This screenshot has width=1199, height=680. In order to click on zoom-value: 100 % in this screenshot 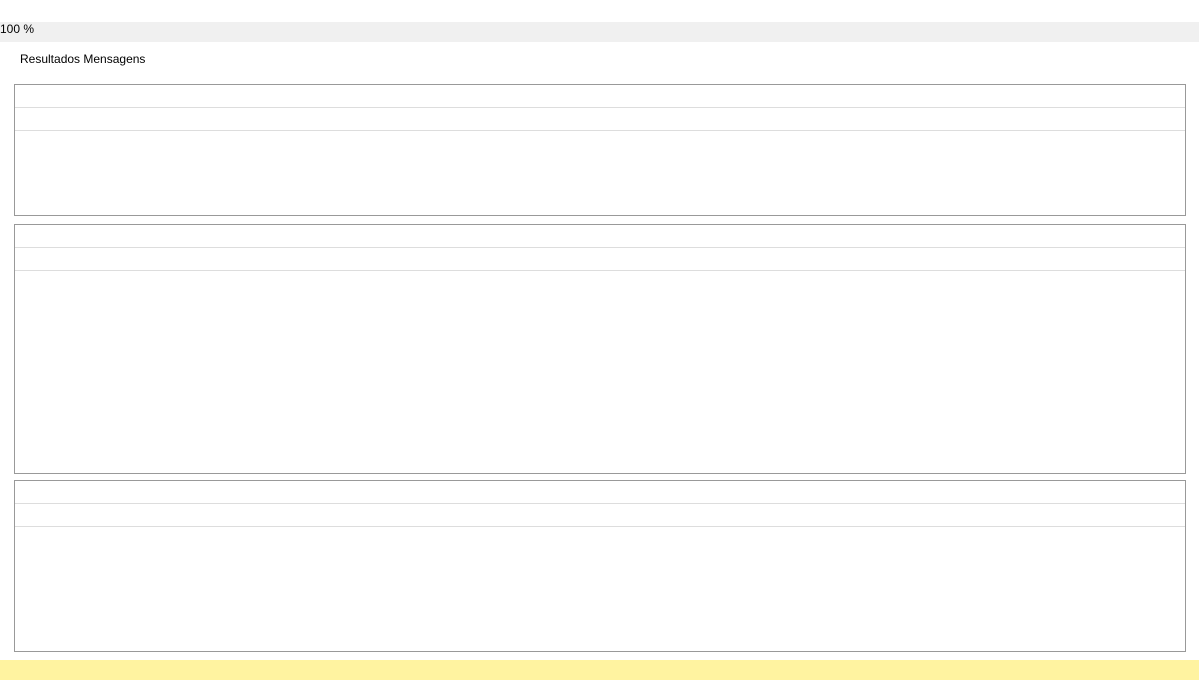, I will do `click(17, 29)`.